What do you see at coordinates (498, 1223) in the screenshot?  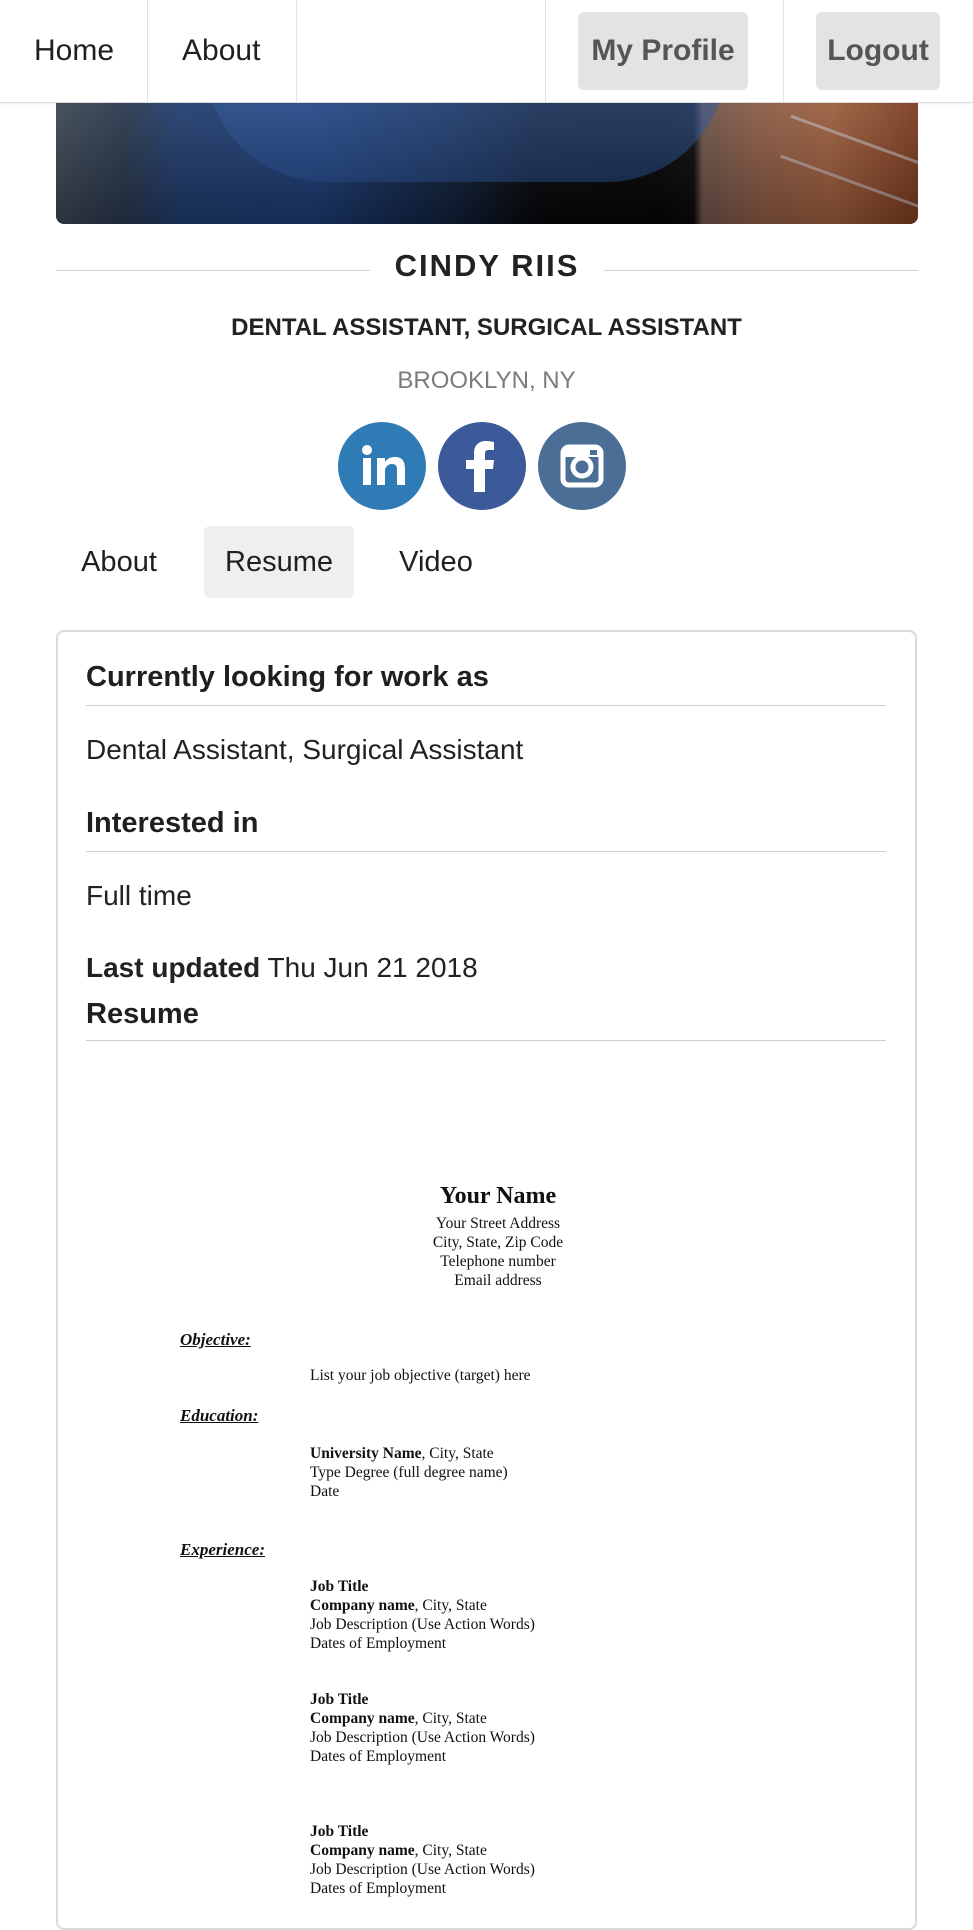 I see `resume-doc-address-line: Your Street Address` at bounding box center [498, 1223].